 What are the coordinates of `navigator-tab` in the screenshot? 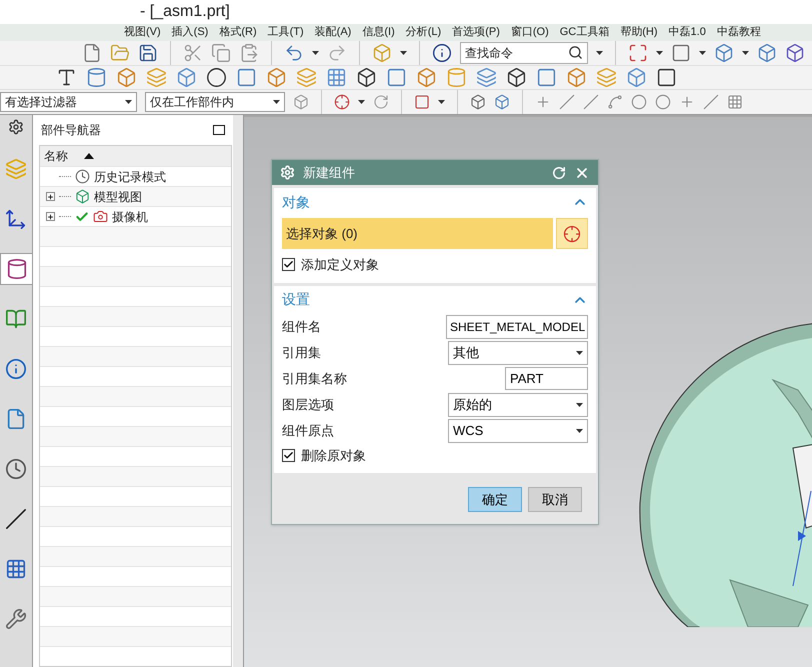 It's located at (16, 269).